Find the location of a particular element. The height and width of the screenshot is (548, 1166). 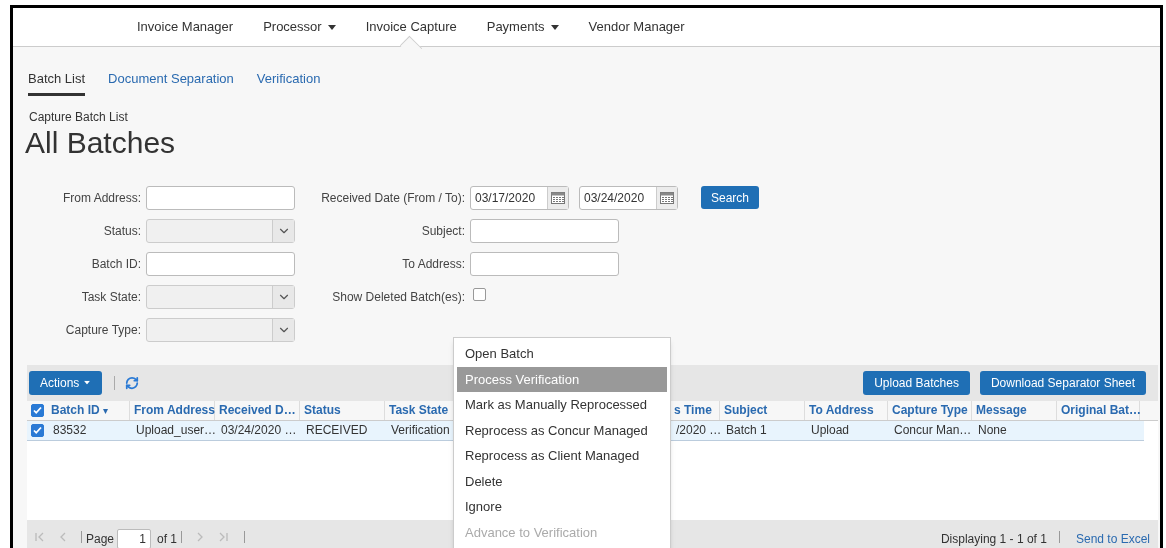

page-title: All Batches is located at coordinates (100, 142).